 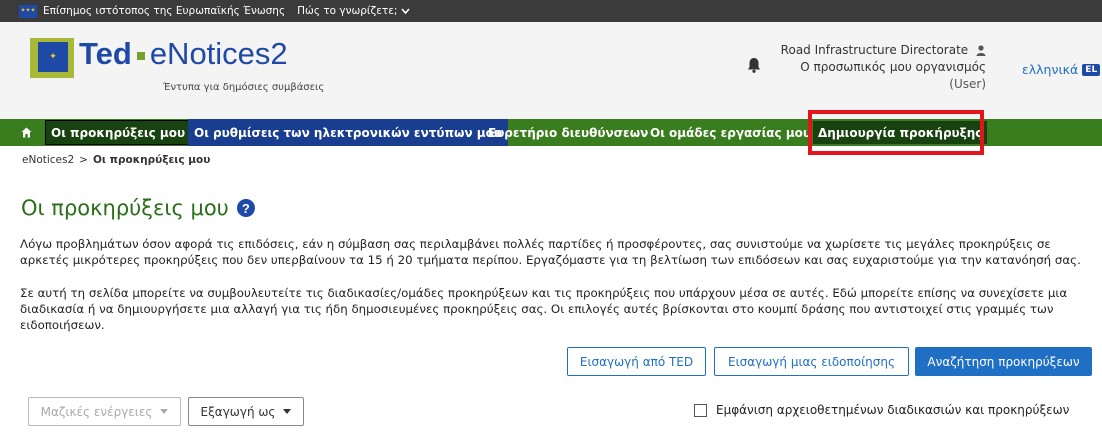 I want to click on import-notice-button: Εισαγωγή μιας ειδοποίησης, so click(x=811, y=361).